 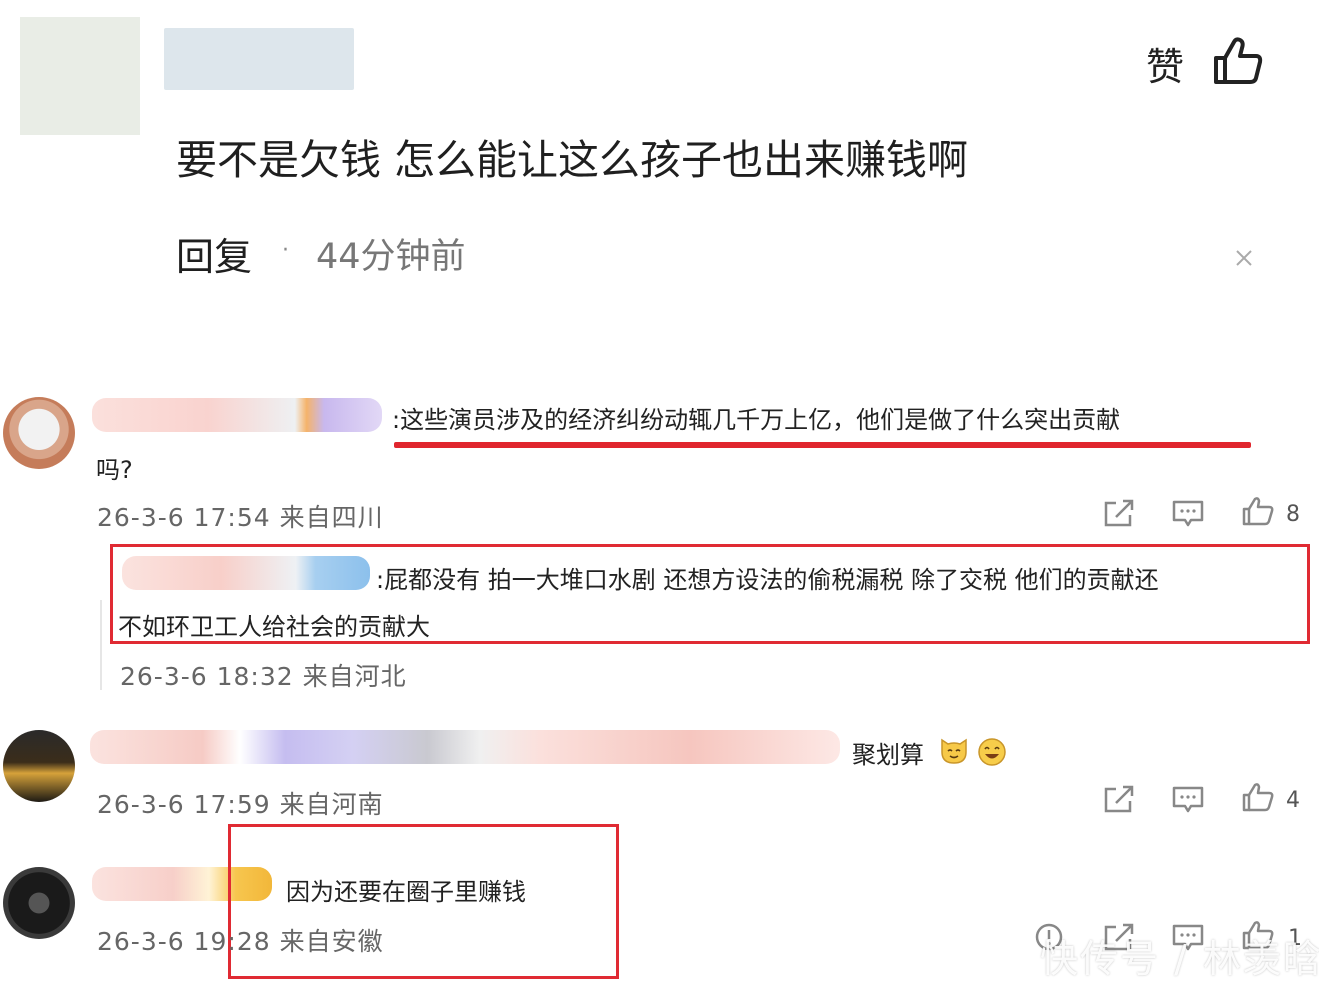 What do you see at coordinates (259, 59) in the screenshot?
I see `top-commenter-name-blurred` at bounding box center [259, 59].